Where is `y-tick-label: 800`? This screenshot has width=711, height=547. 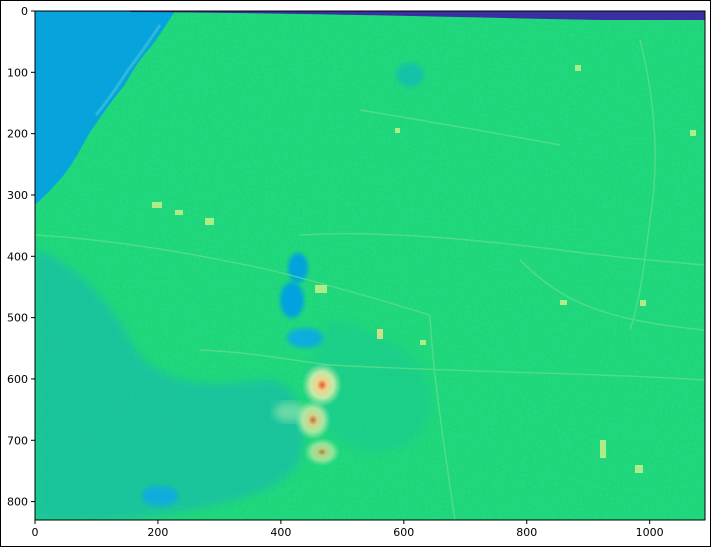
y-tick-label: 800 is located at coordinates (17, 502).